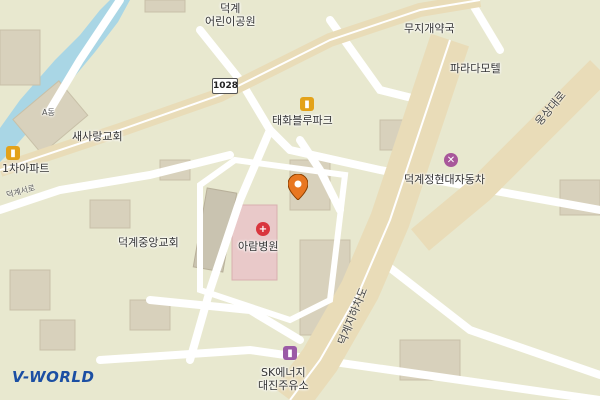 This screenshot has width=600, height=400. I want to click on route-shield-1028: 1028, so click(225, 86).